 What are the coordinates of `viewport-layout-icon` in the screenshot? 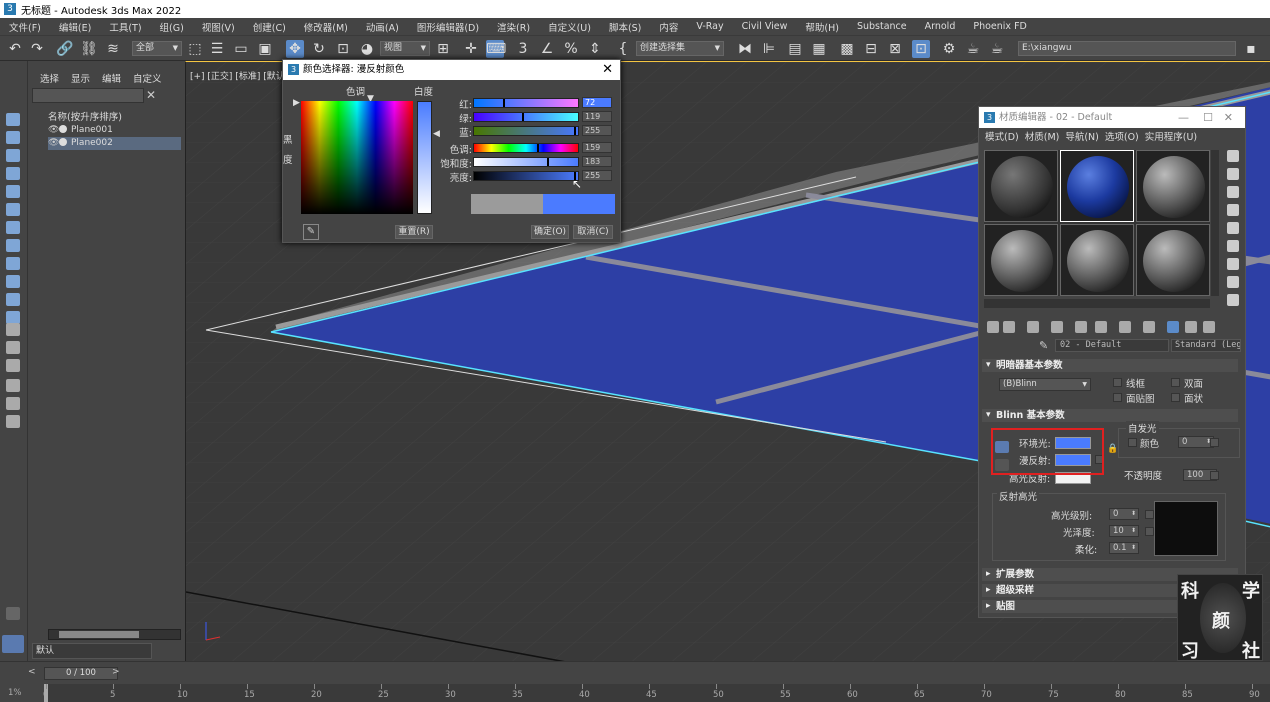 It's located at (13, 644).